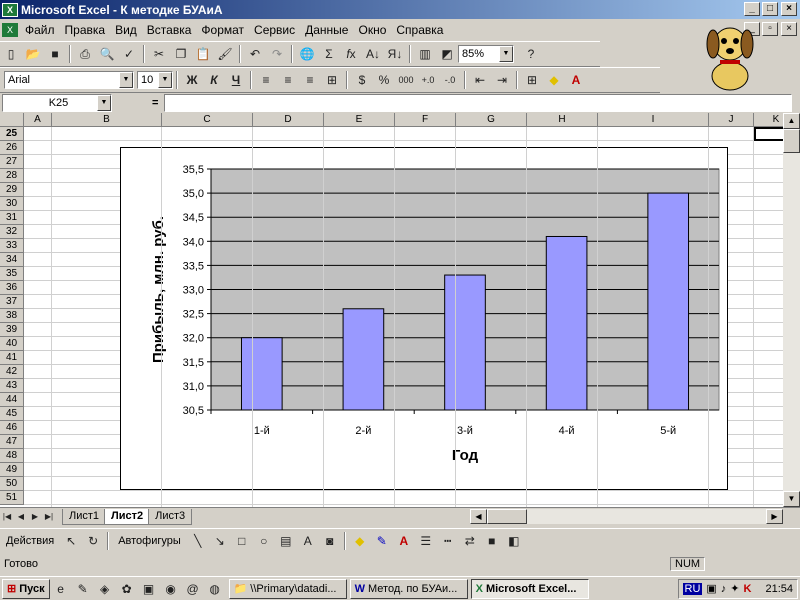 This screenshot has width=800, height=600. Describe the element at coordinates (107, 120) in the screenshot. I see `column-header-b: B` at that location.